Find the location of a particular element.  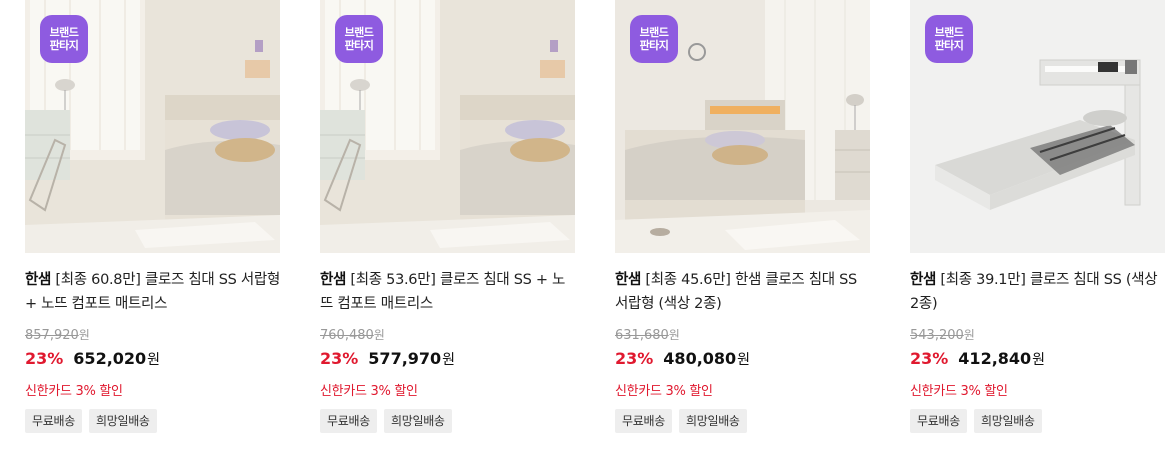

sale-price: 23% 480,080 원 is located at coordinates (682, 359).